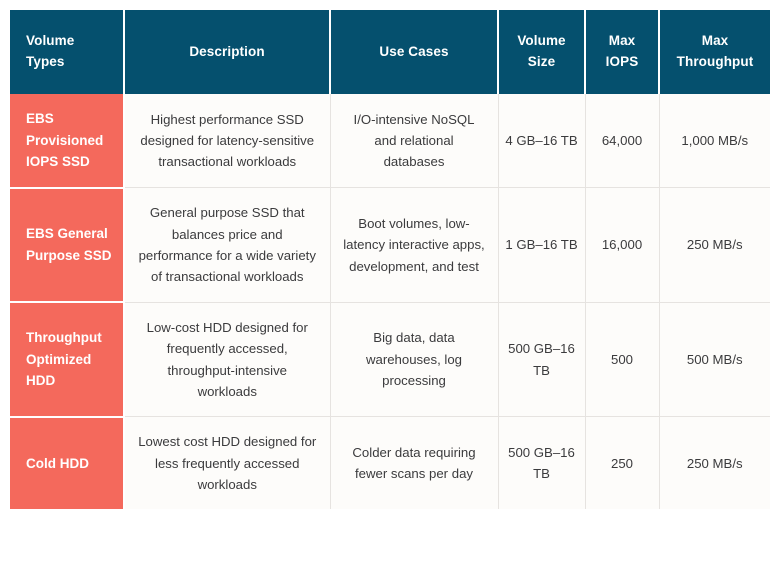  Describe the element at coordinates (67, 463) in the screenshot. I see `cell-volume-type: Cold HDD` at that location.